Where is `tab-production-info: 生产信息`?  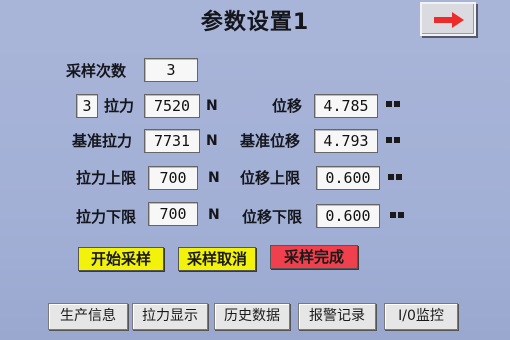
tab-production-info: 生产信息 is located at coordinates (88, 316).